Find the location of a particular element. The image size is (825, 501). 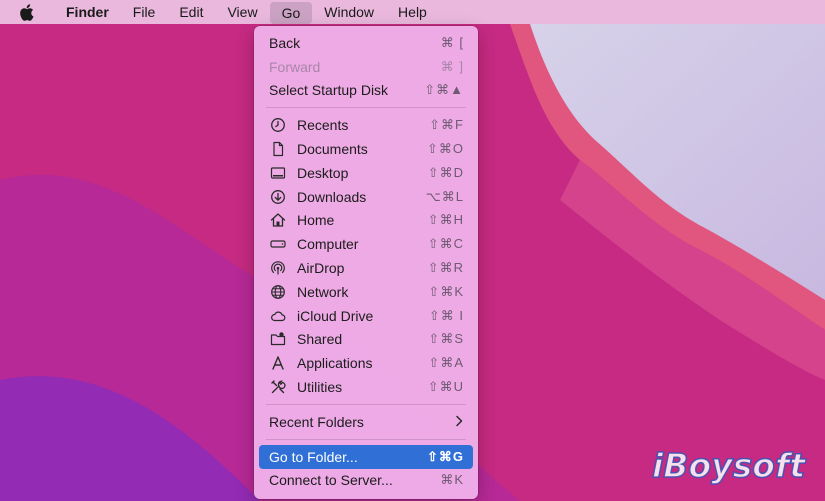

menu-item-shortcut: ⇧⌘A is located at coordinates (446, 363).